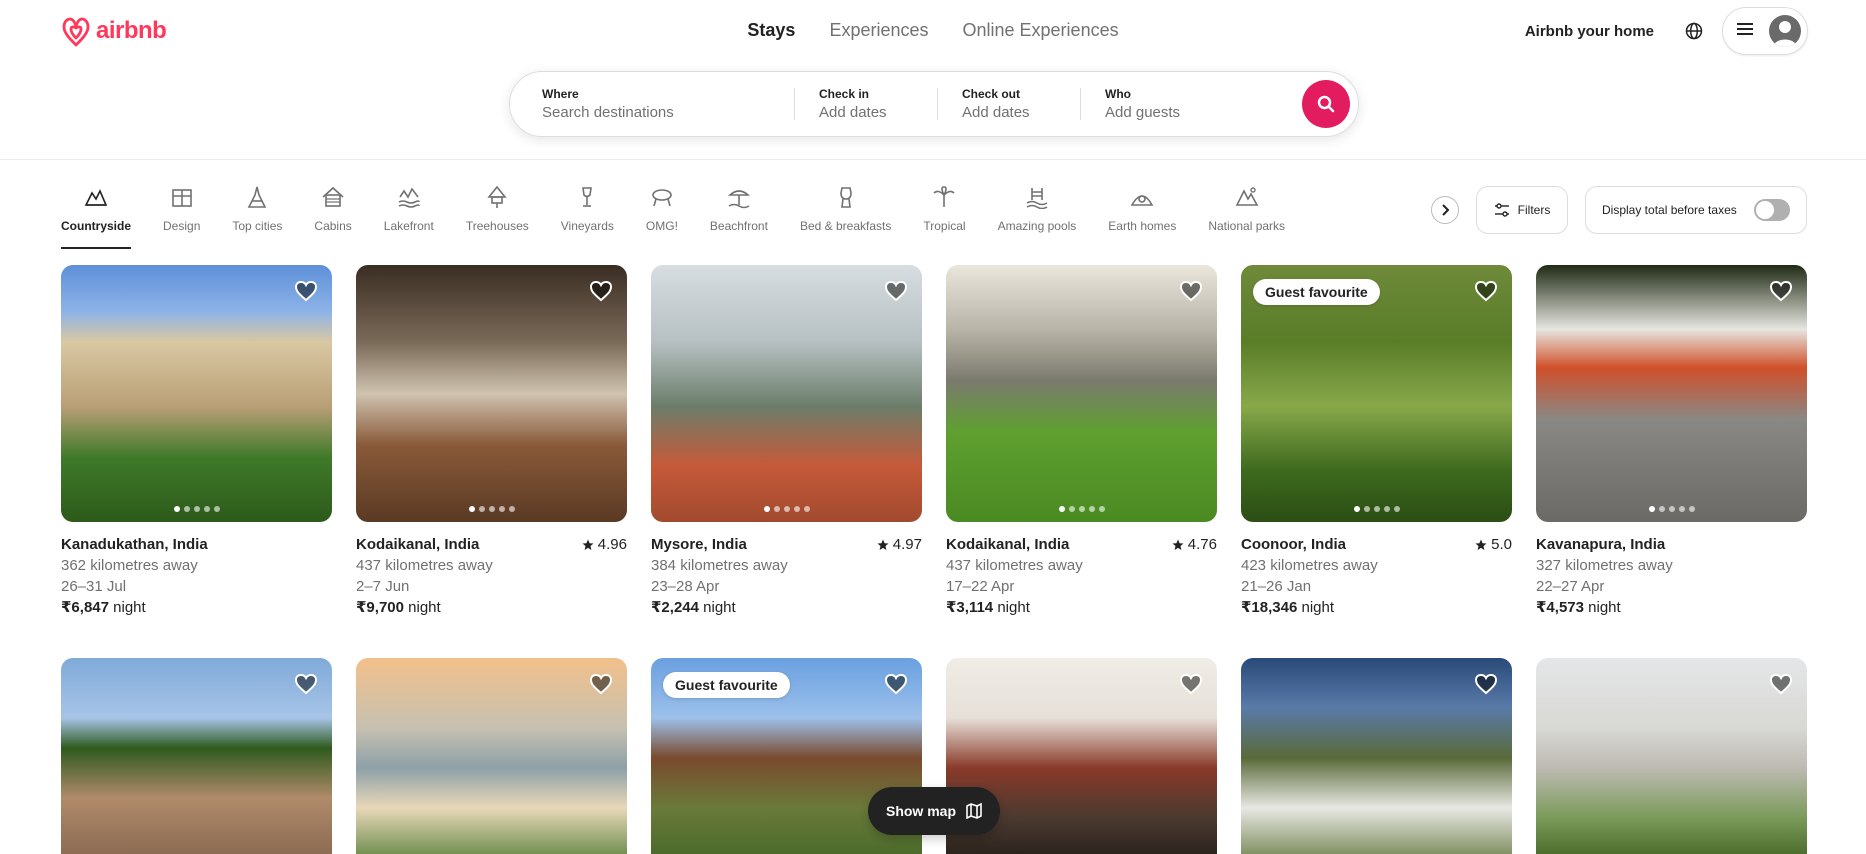  Describe the element at coordinates (104, 216) in the screenshot. I see `category-countryside: Countryside` at that location.